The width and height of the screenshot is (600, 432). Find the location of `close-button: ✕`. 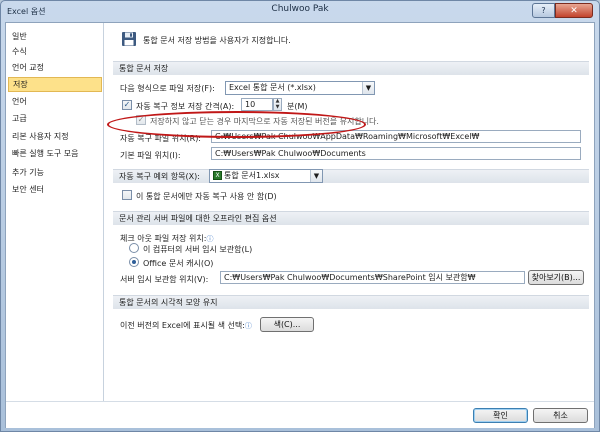

close-button: ✕ is located at coordinates (574, 10).